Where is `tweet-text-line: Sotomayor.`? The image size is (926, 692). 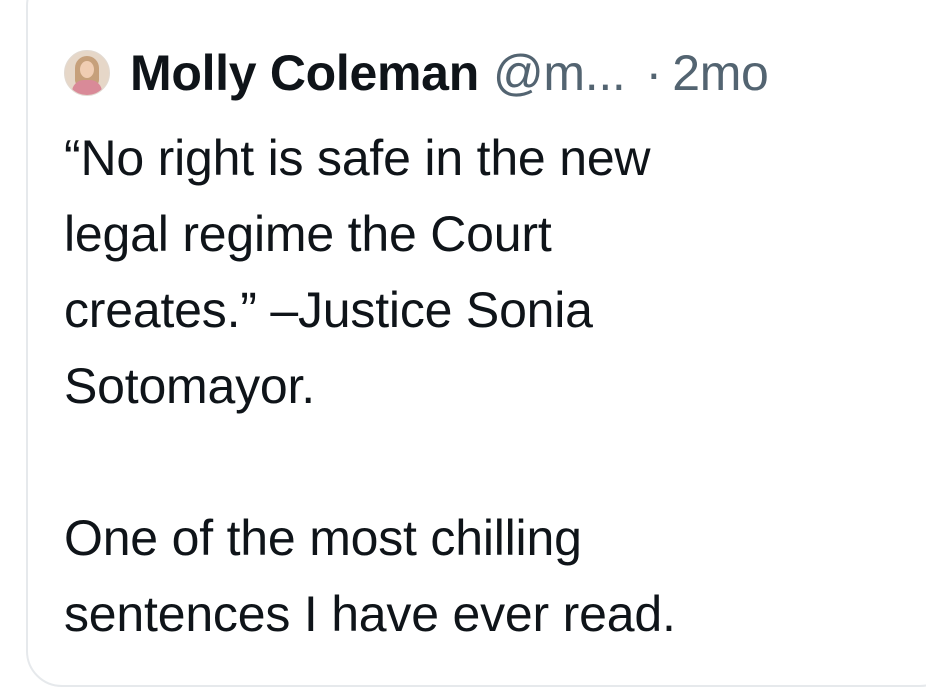
tweet-text-line: Sotomayor. is located at coordinates (189, 386).